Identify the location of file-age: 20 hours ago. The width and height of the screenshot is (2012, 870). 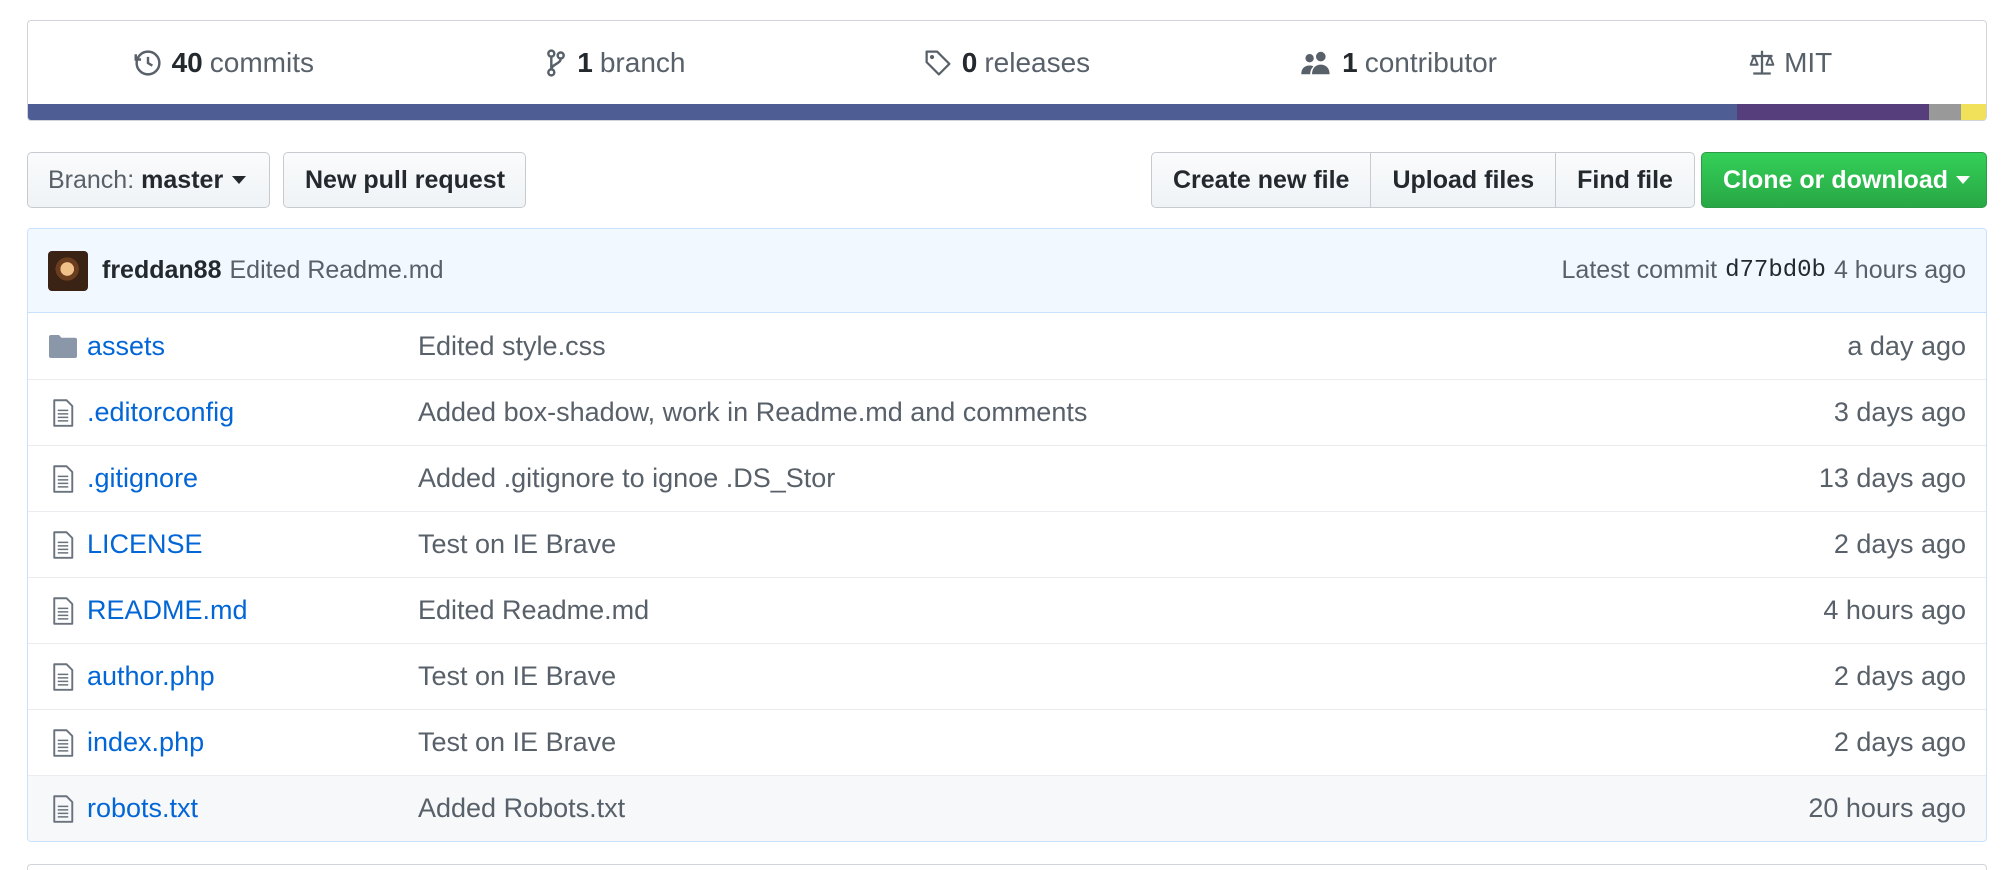
(1887, 808).